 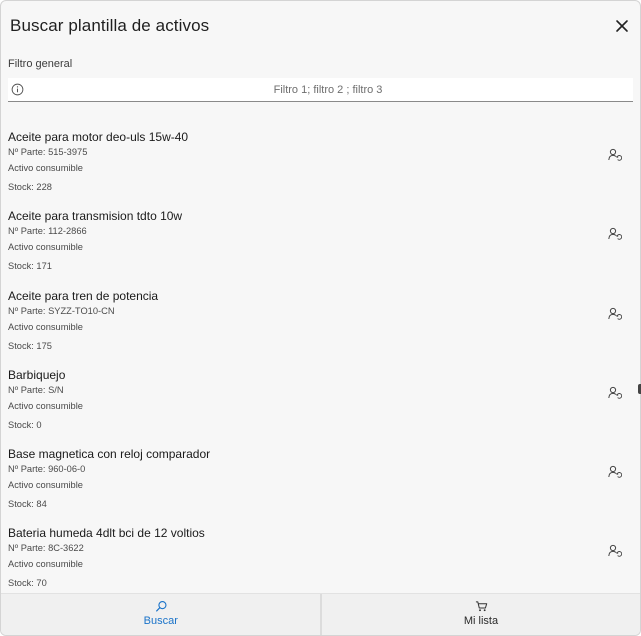 I want to click on asset-name: Aceite para transmision tdto 10w, so click(x=95, y=216).